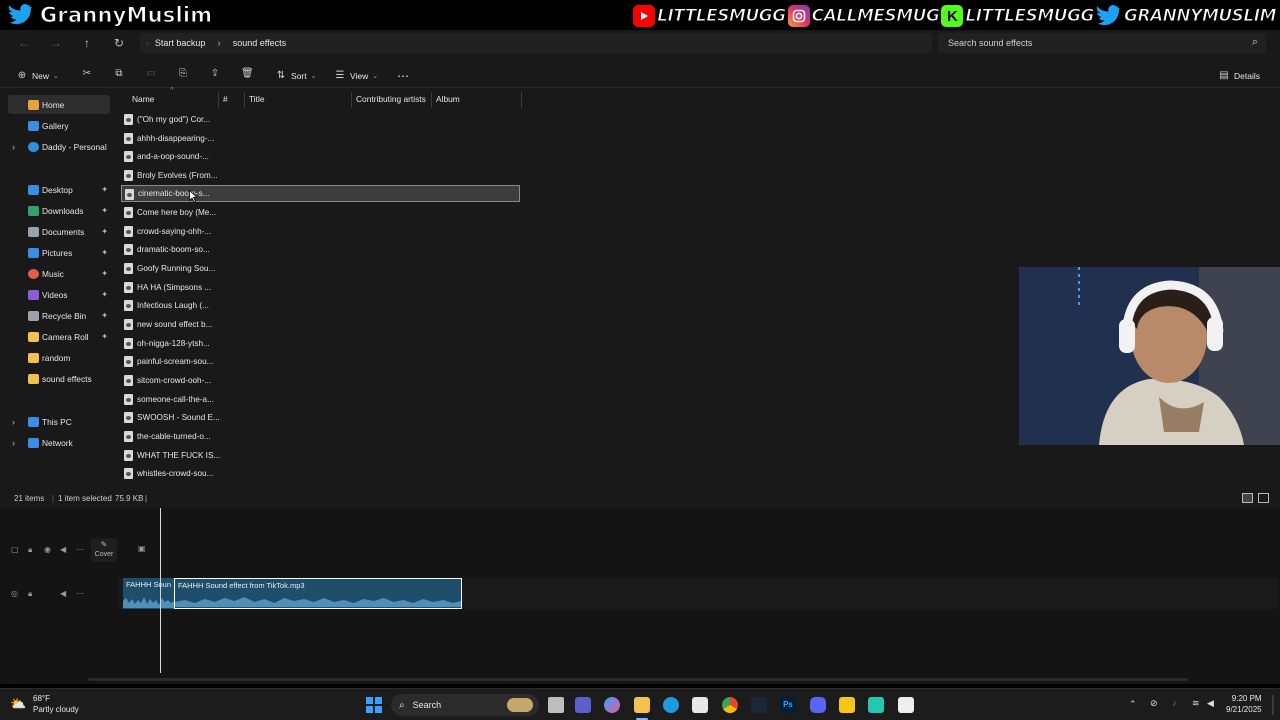 This screenshot has width=1280, height=720. Describe the element at coordinates (87, 43) in the screenshot. I see `up-arrow-icon: ↑` at that location.